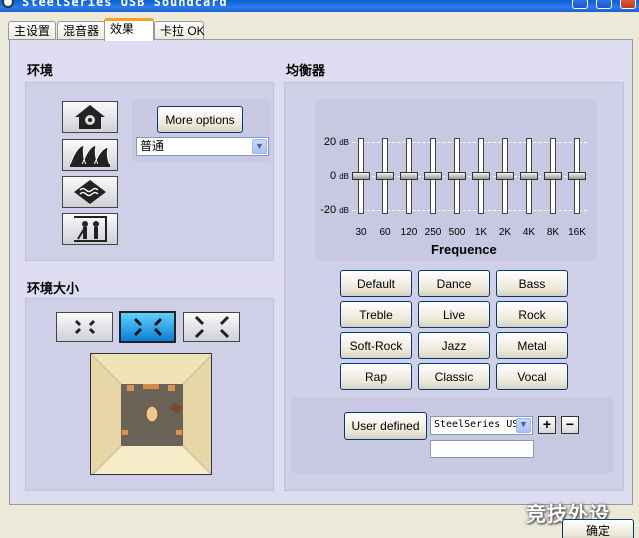  Describe the element at coordinates (409, 232) in the screenshot. I see `freq-label-120: 120` at that location.